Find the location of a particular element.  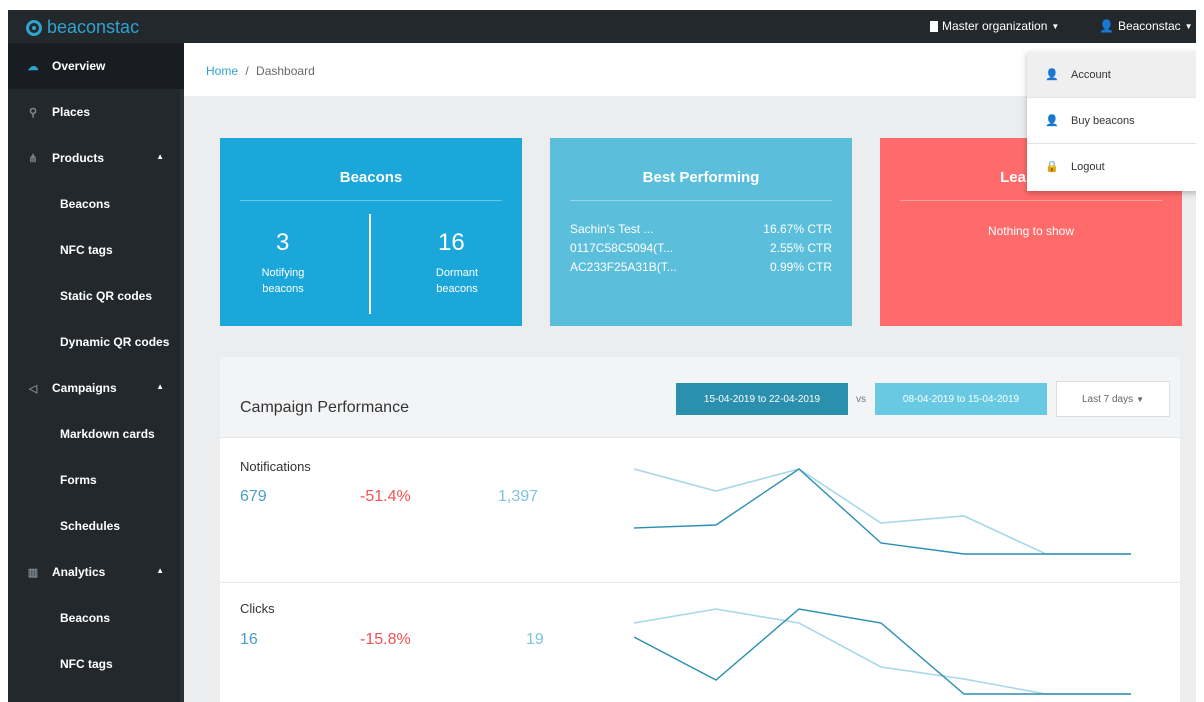

sidebar-item-overview: ☁ Overview is located at coordinates (96, 66).